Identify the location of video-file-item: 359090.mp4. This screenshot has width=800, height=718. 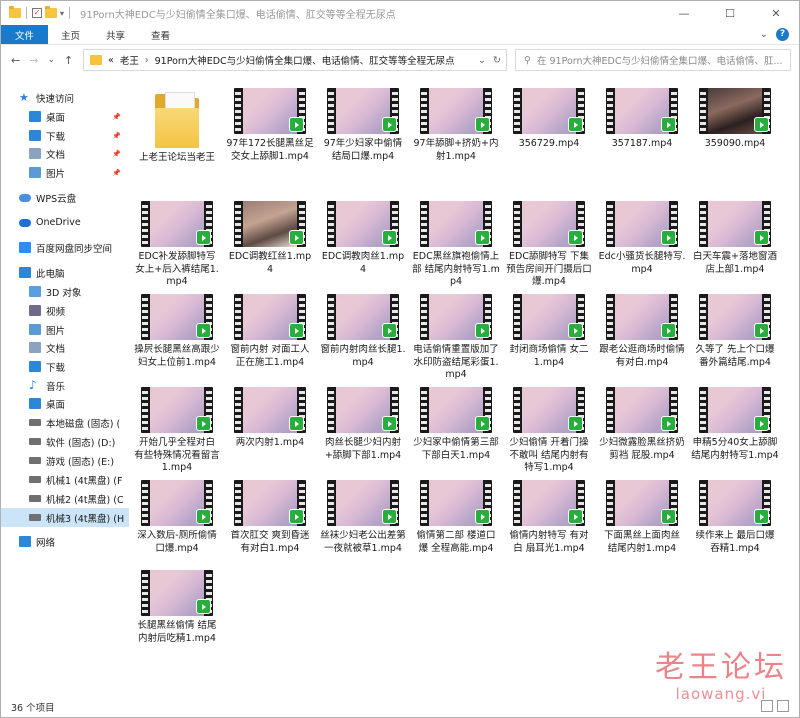
(735, 119).